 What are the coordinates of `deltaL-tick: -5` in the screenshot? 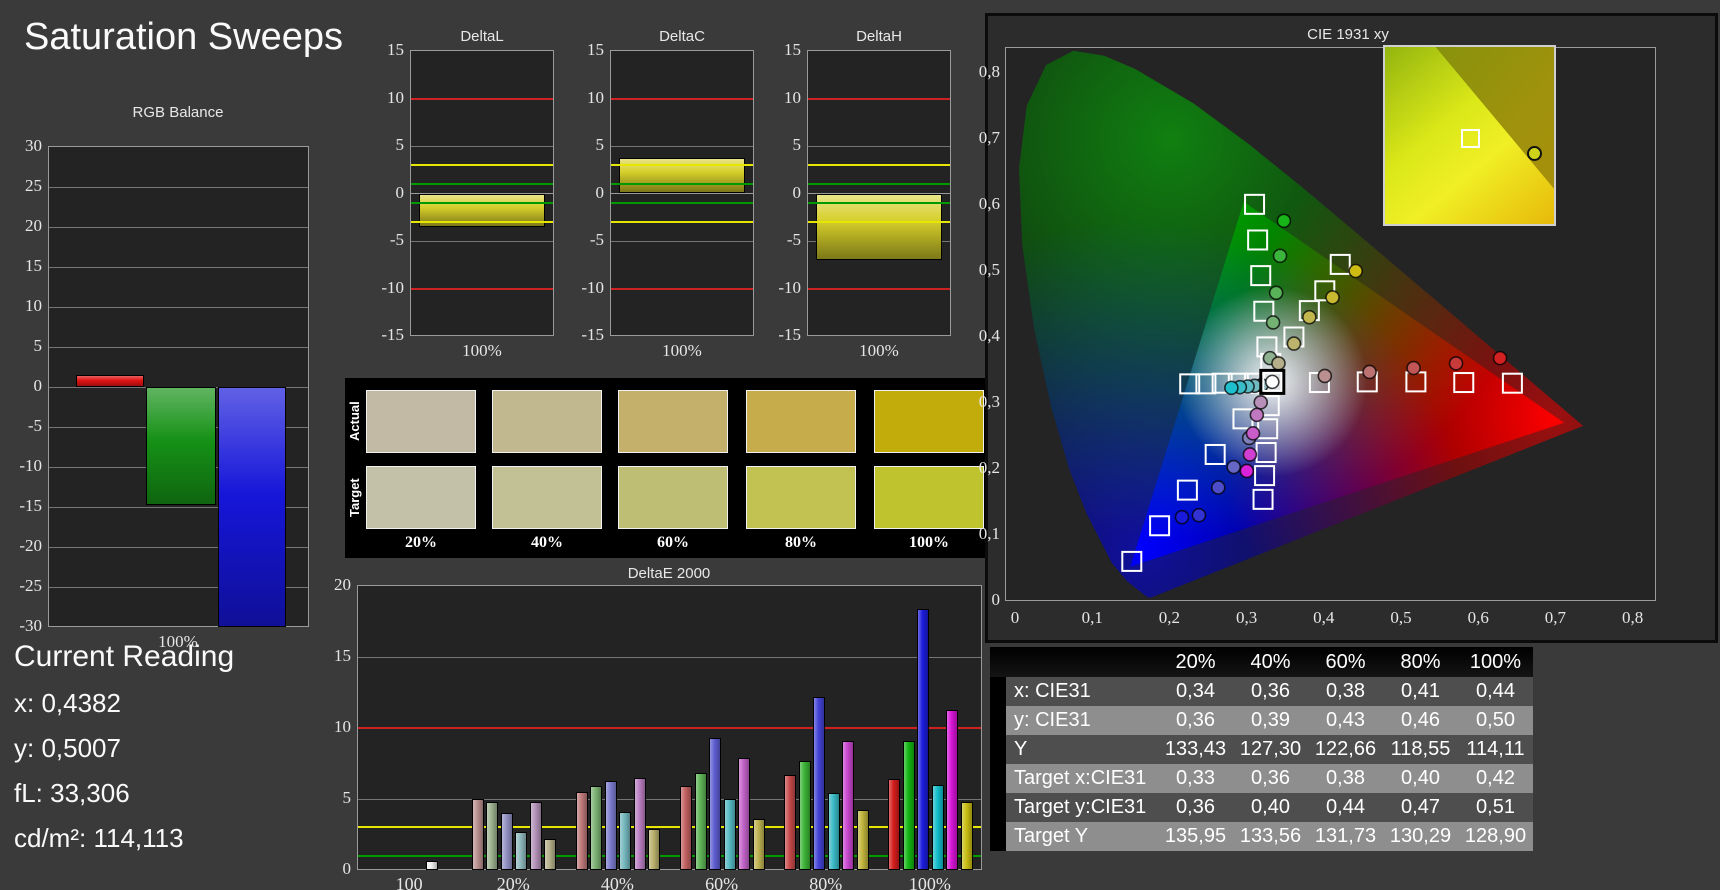 It's located at (396, 239).